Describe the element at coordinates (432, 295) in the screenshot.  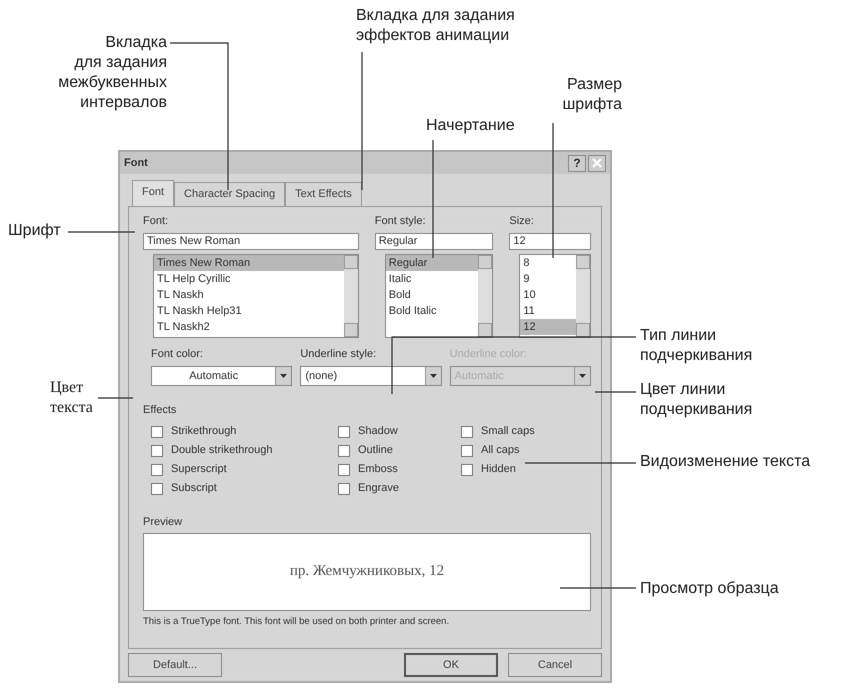
I see `list-item: Bold` at that location.